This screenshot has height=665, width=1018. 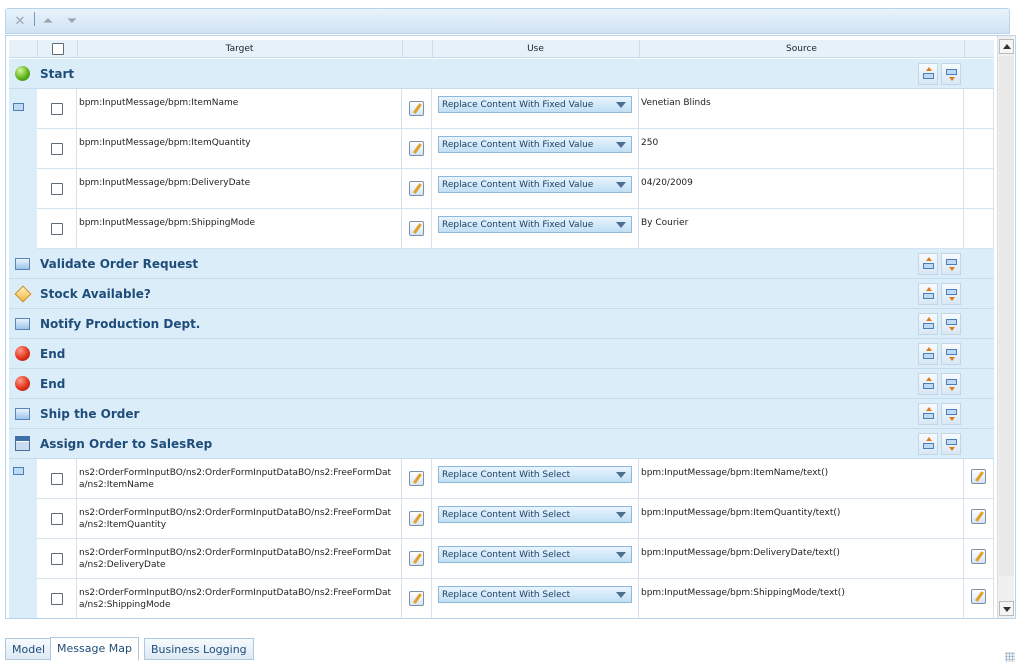 What do you see at coordinates (501, 264) in the screenshot?
I see `group-validate-order-request: Validate Order Request` at bounding box center [501, 264].